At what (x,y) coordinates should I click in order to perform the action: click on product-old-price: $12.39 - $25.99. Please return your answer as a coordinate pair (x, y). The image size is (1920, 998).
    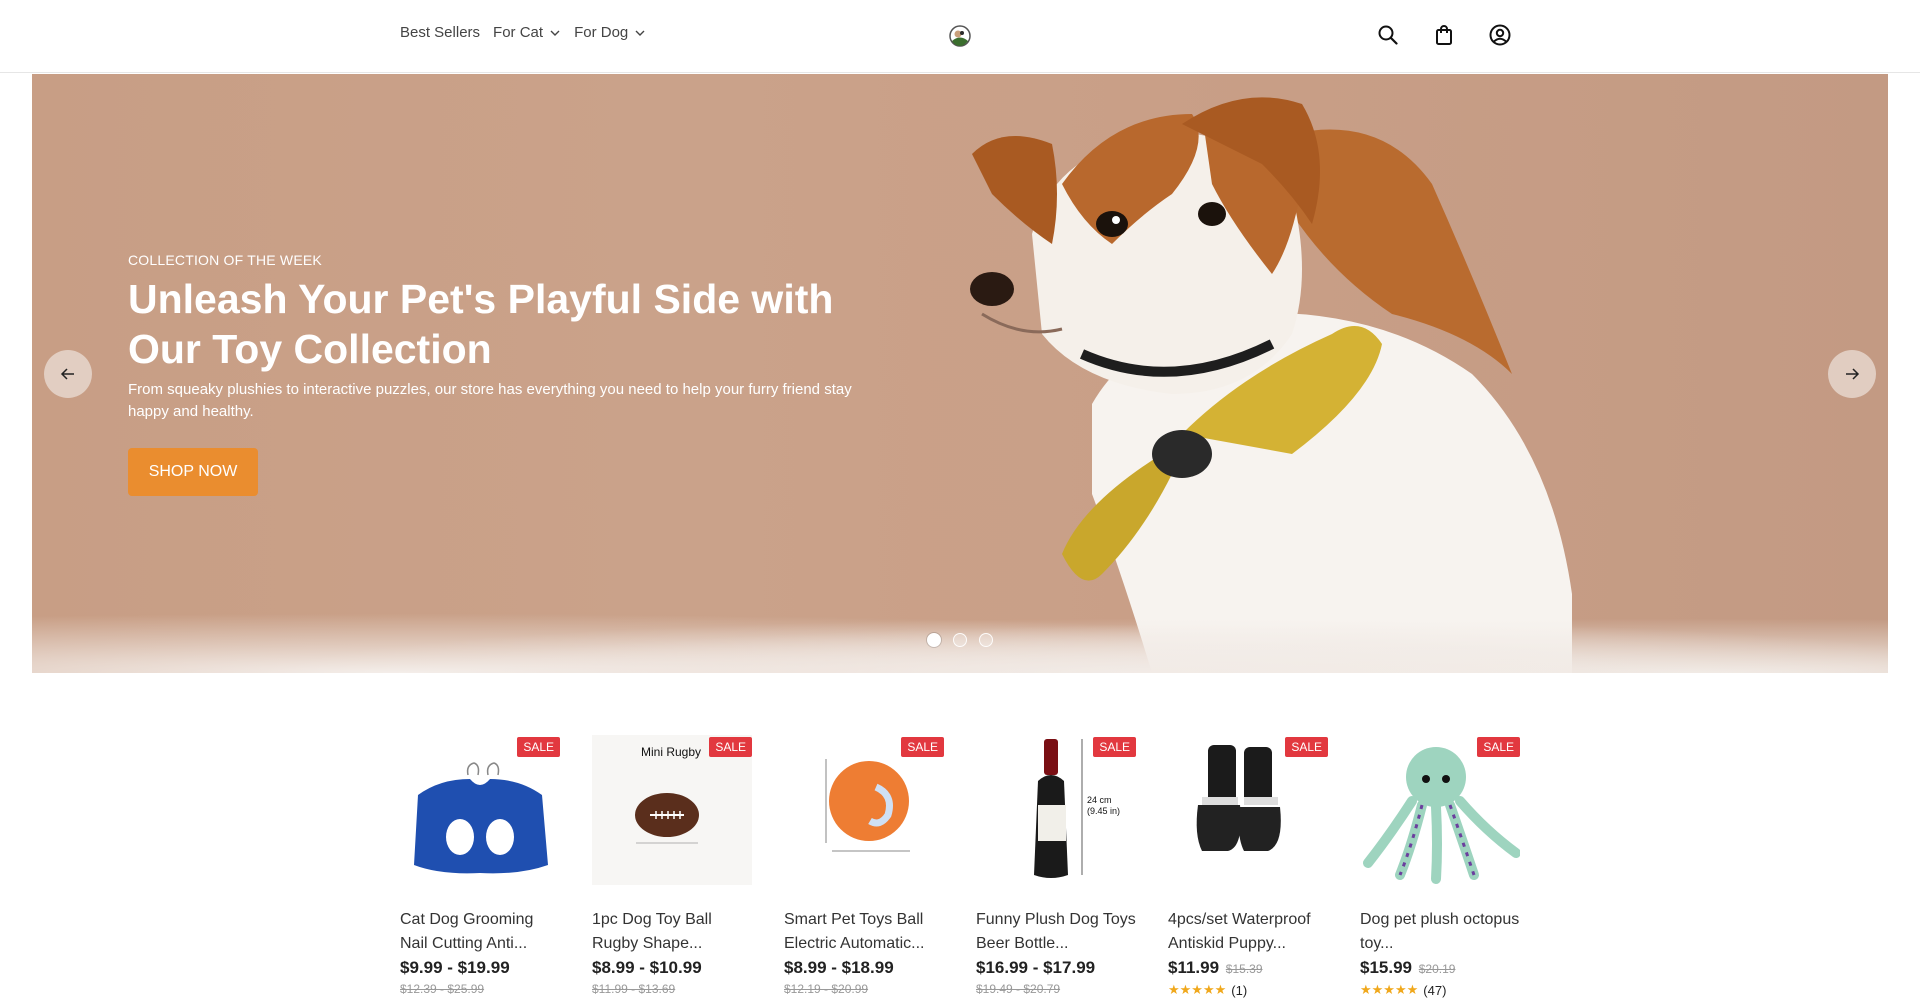
    Looking at the image, I should click on (442, 989).